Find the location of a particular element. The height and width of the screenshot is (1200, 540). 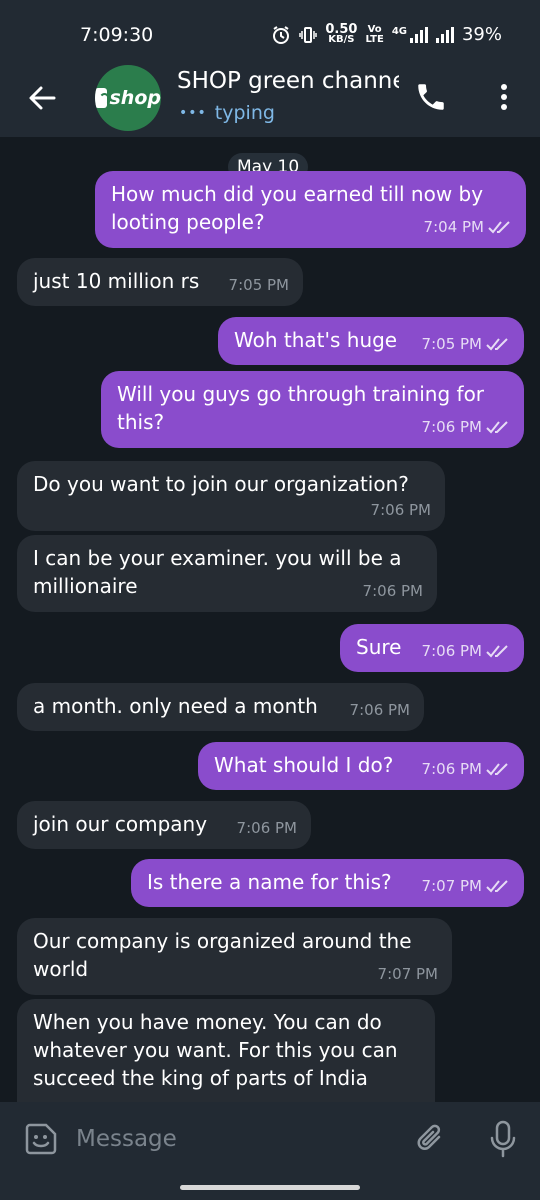

chat-header: shop SHOP green channel ••• typing is located at coordinates (270, 101).